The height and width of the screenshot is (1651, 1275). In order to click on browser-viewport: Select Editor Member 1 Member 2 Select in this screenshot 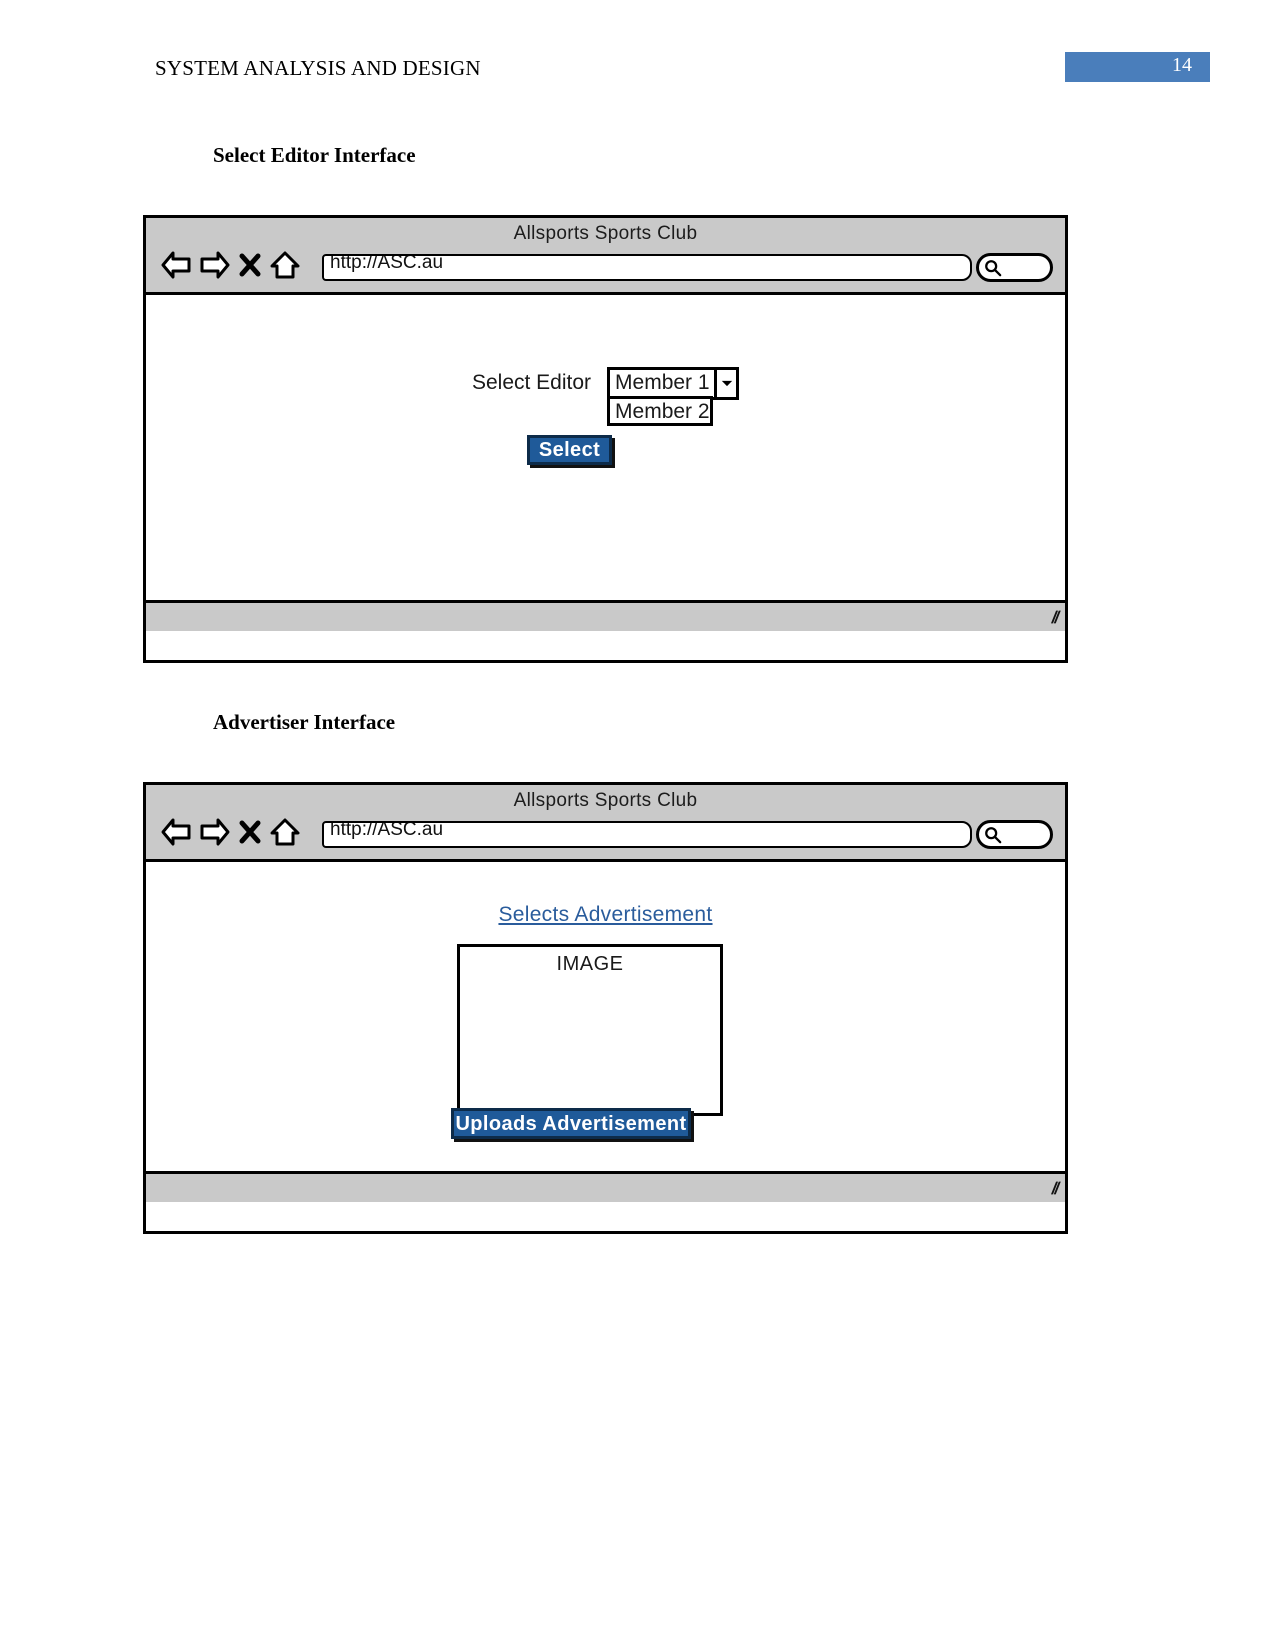, I will do `click(605, 447)`.